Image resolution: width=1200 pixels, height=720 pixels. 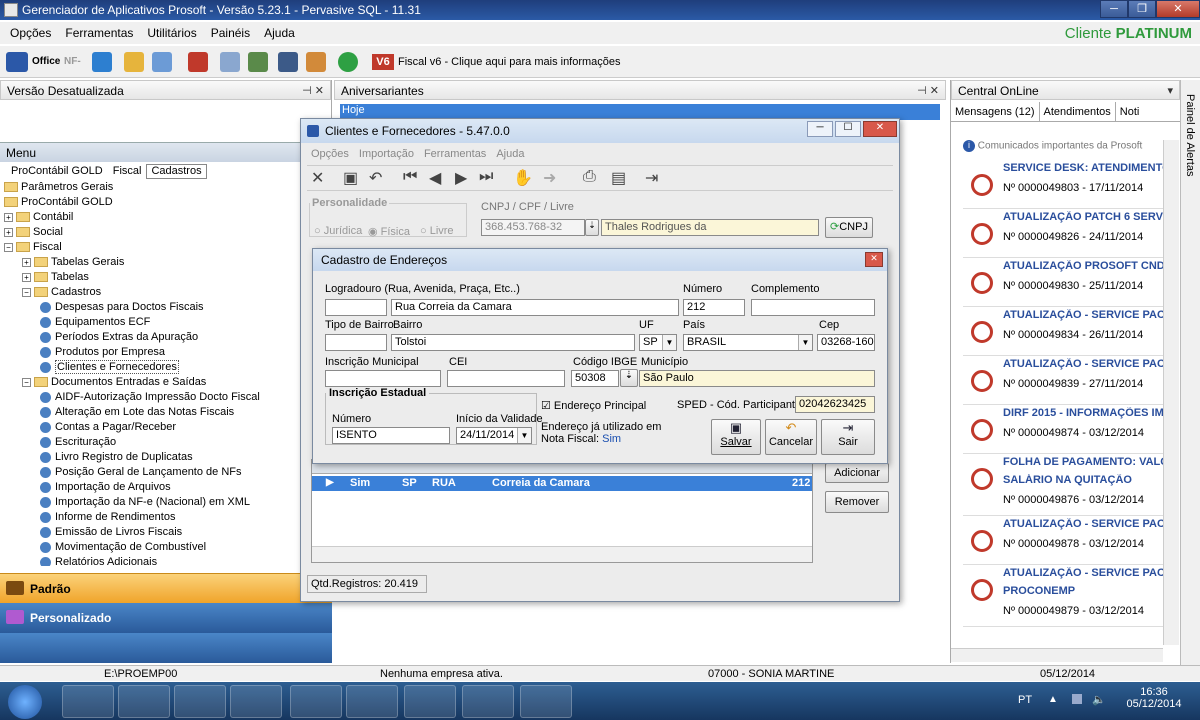 I want to click on cf-close-button: ✕, so click(x=880, y=129).